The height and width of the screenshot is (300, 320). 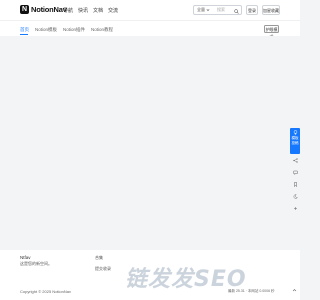 I want to click on logo: N NotionNav, so click(x=43, y=9).